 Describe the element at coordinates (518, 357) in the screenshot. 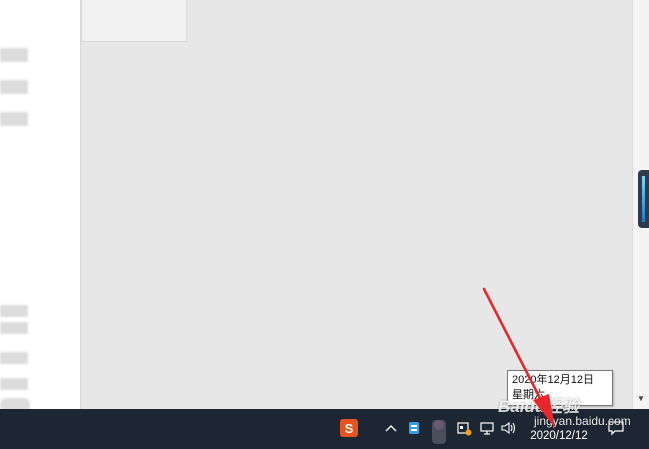

I see `red-arrow-icon` at that location.